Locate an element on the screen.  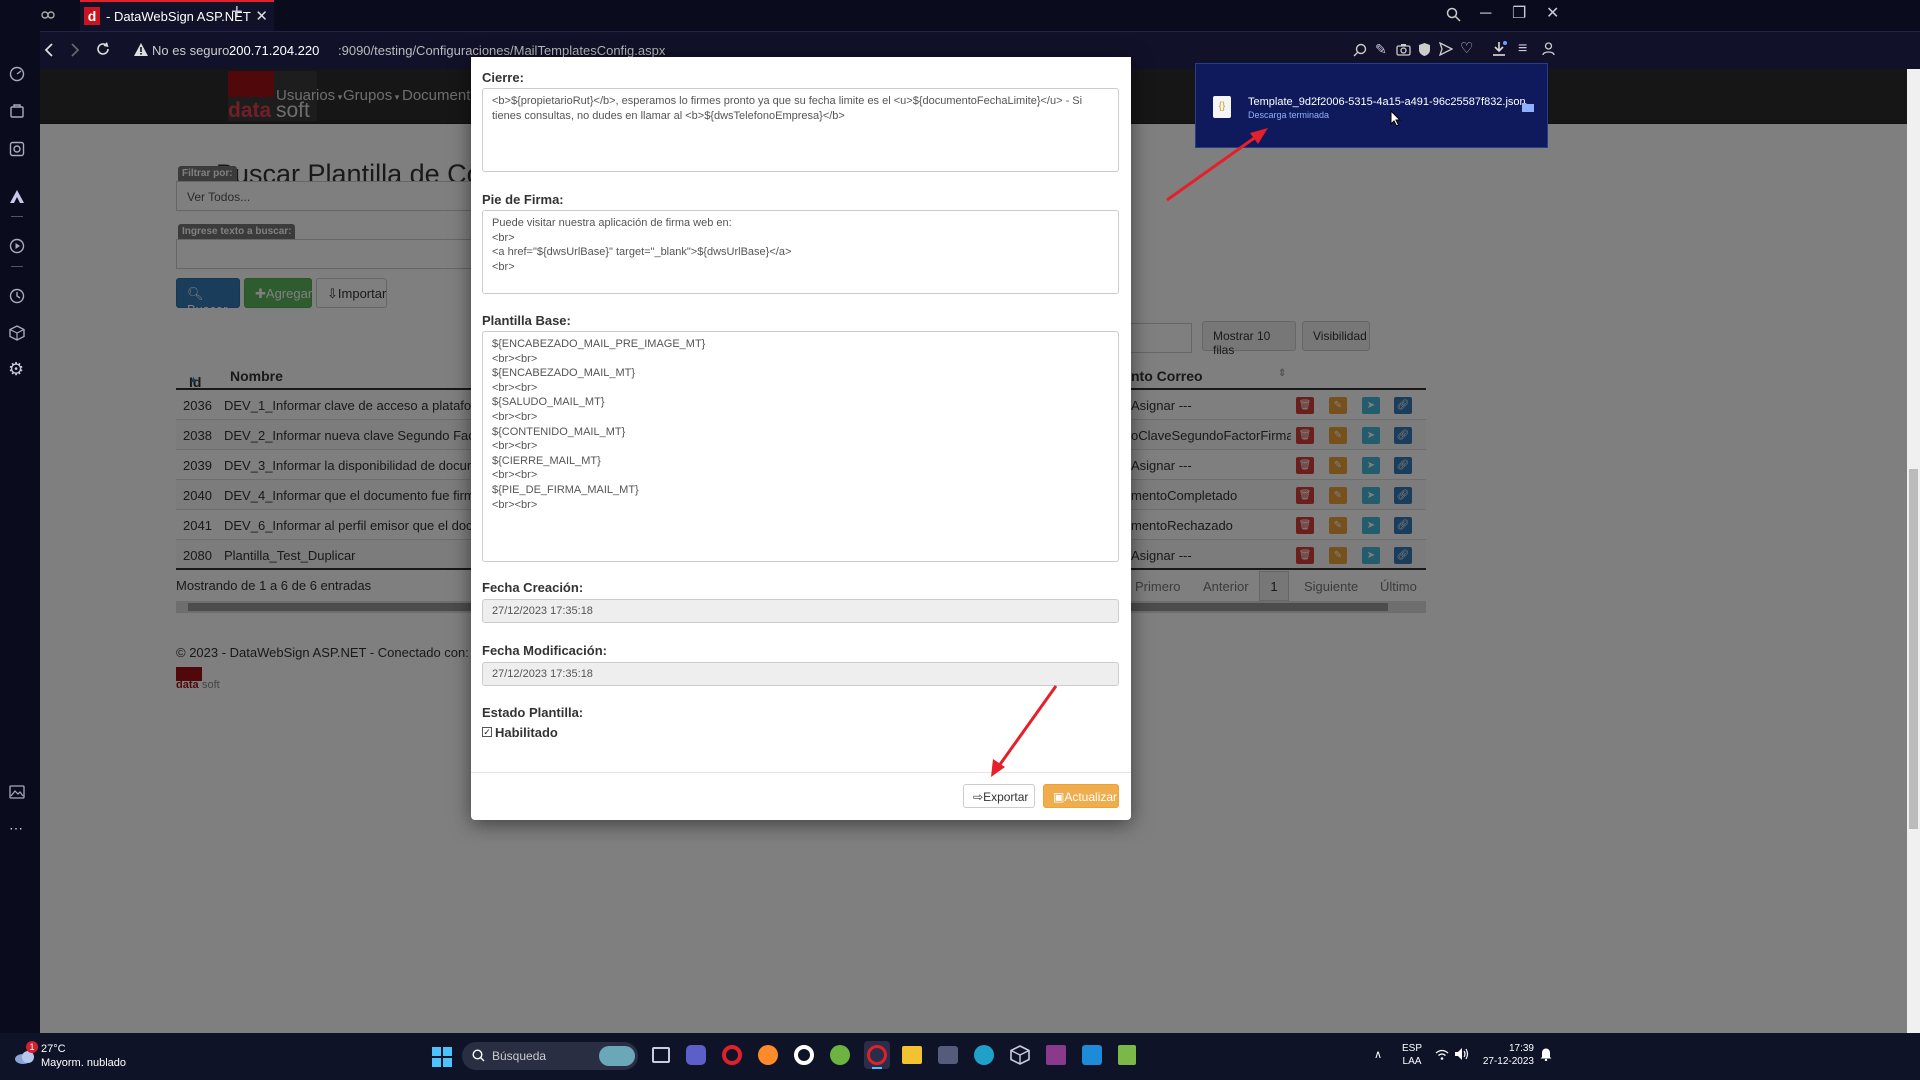
terminal-icon is located at coordinates (948, 1055).